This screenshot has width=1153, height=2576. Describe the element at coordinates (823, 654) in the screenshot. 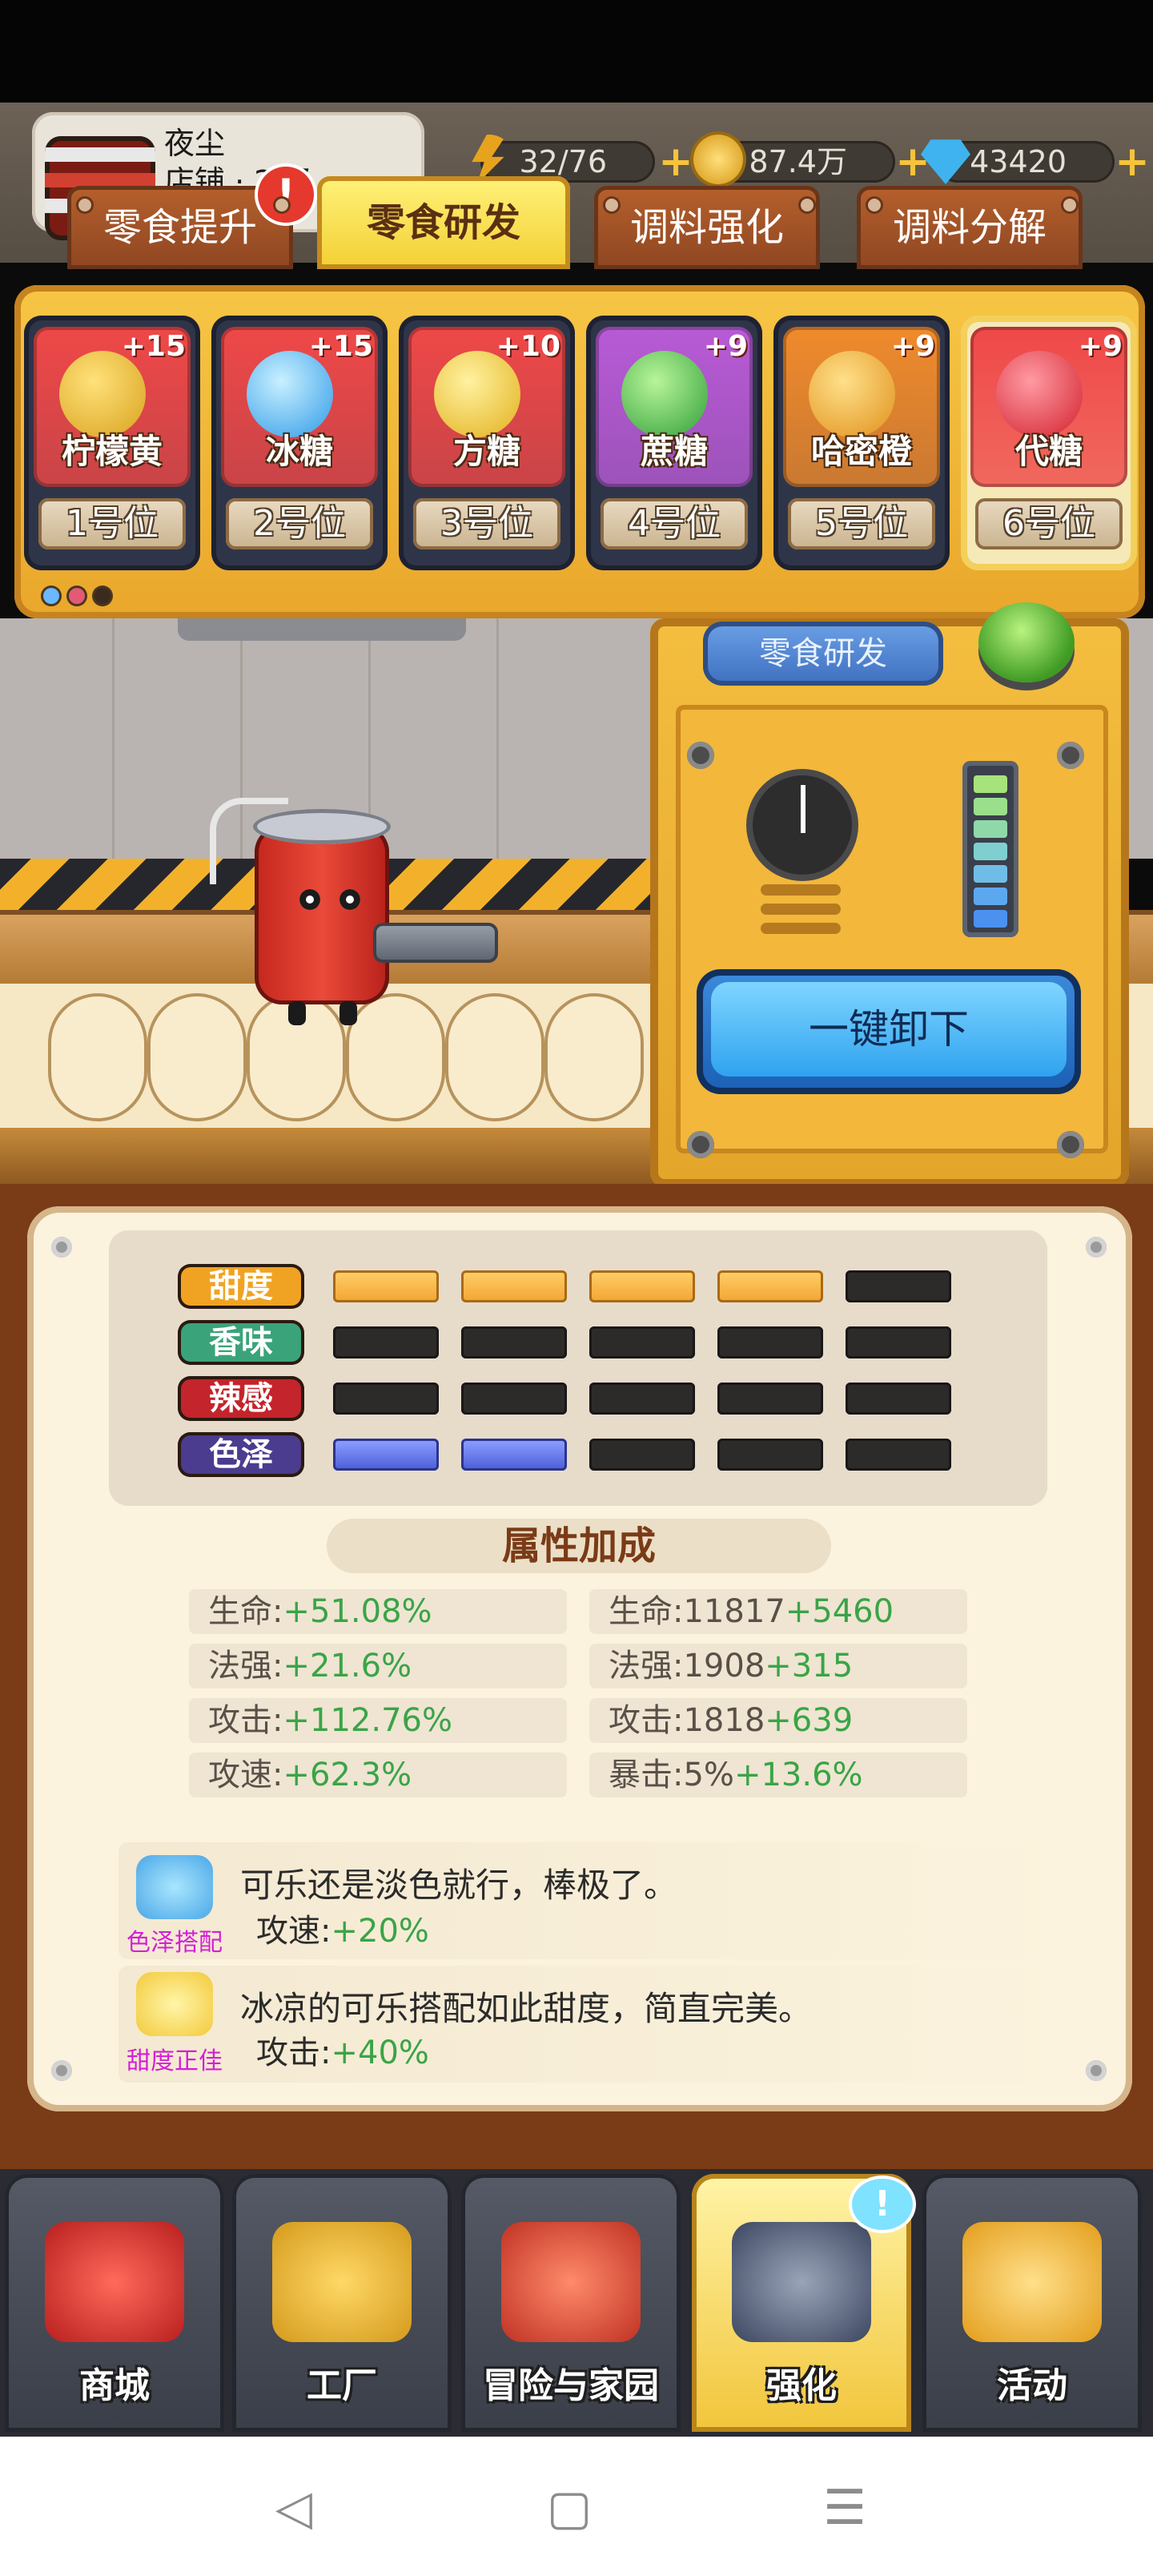

I see `machine-title: 零食研发` at that location.